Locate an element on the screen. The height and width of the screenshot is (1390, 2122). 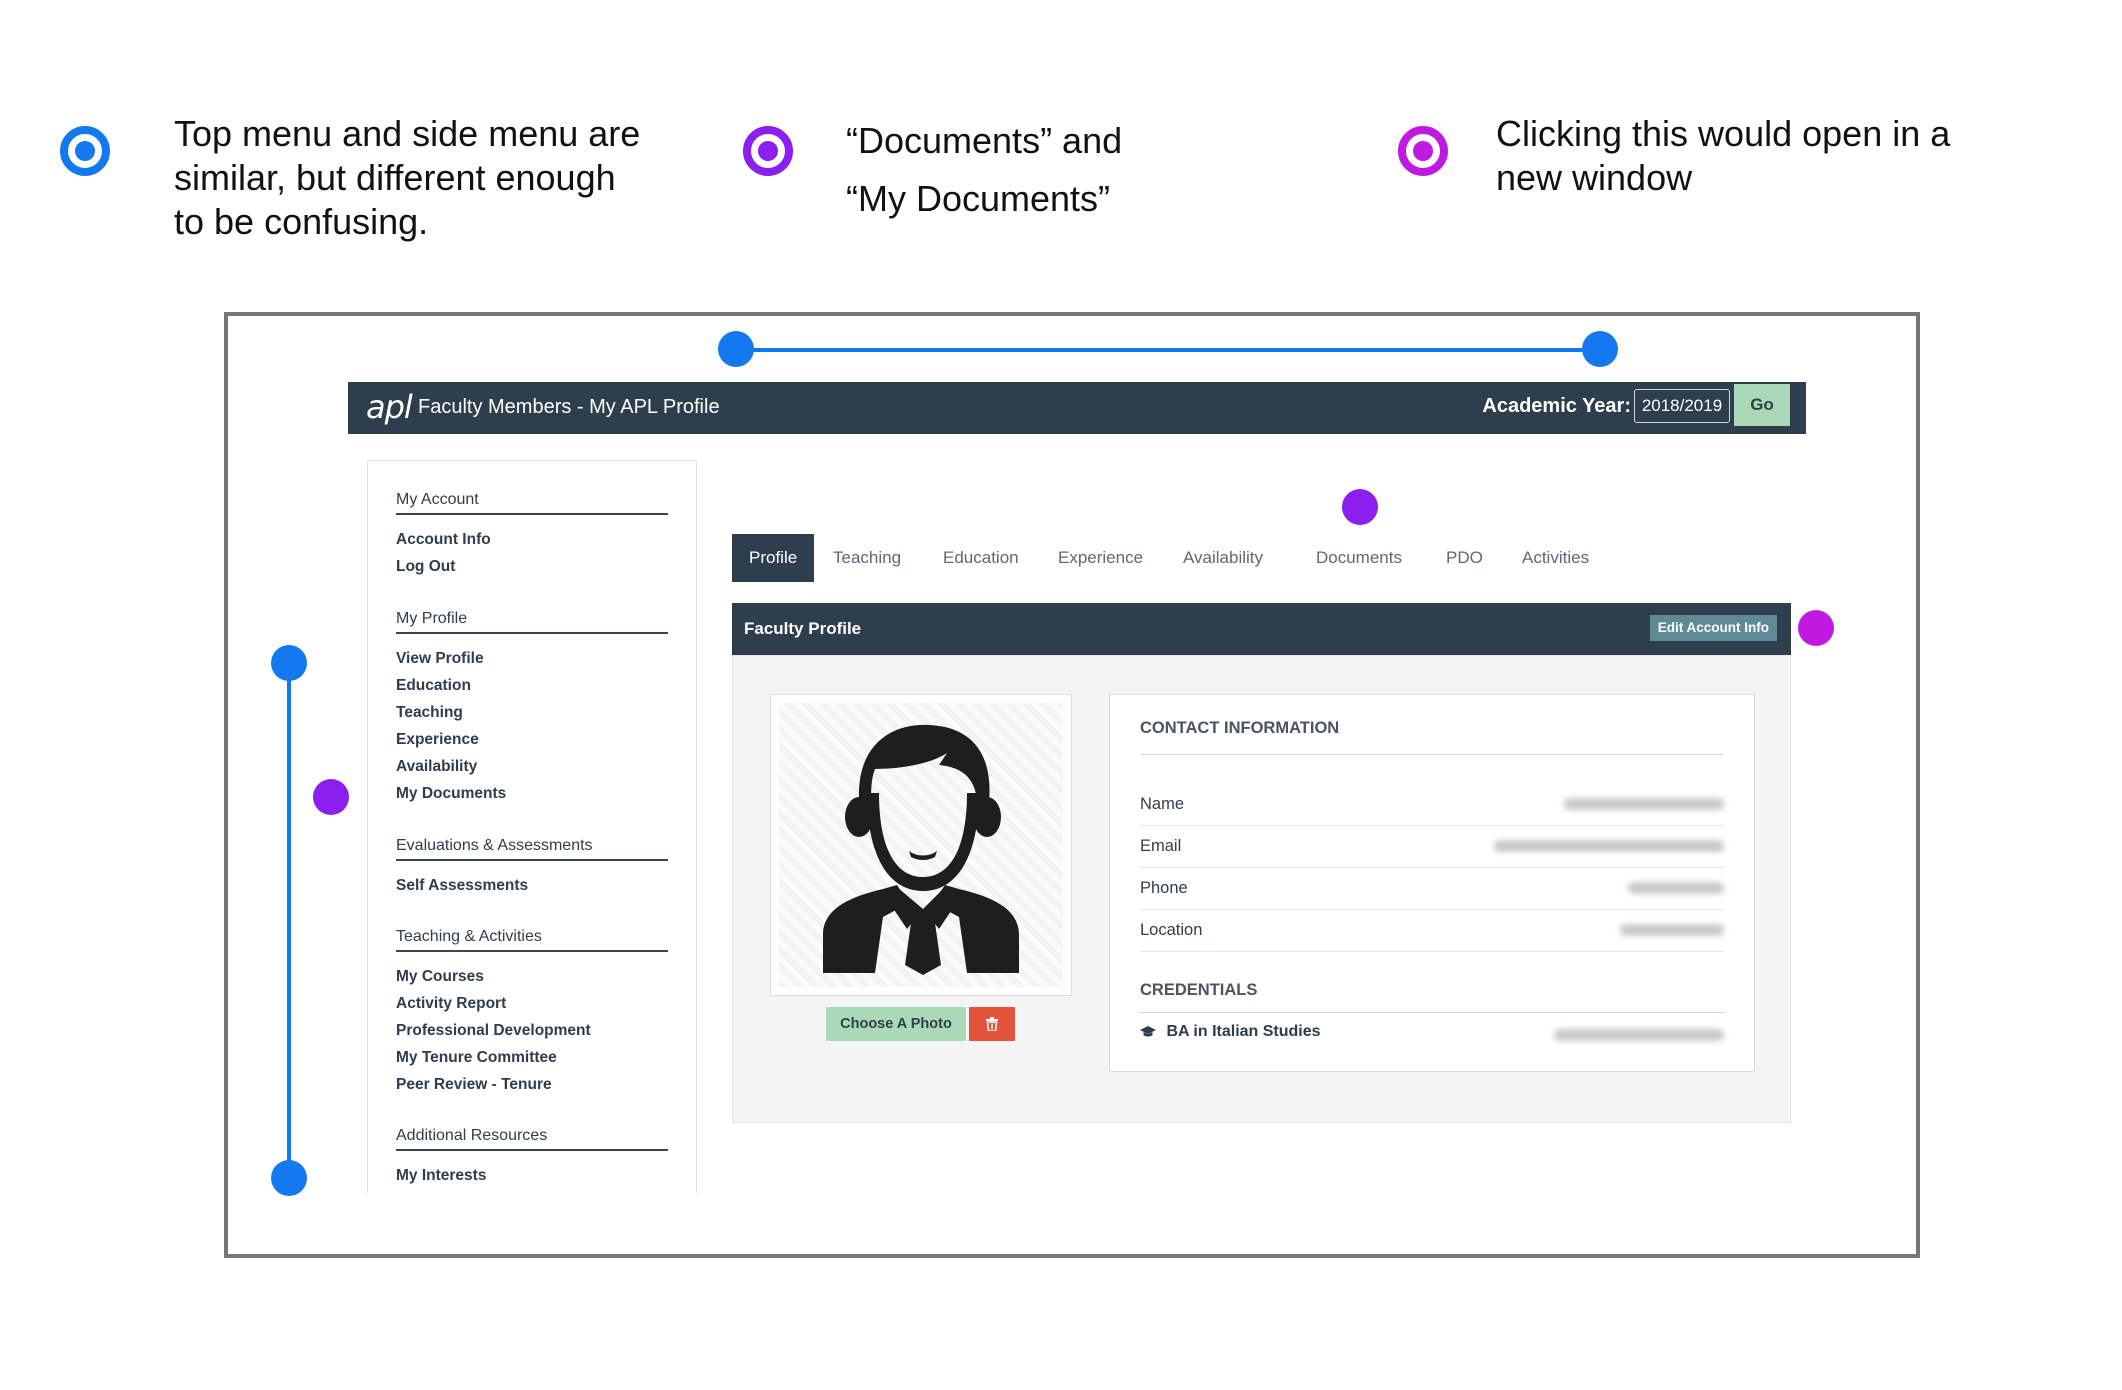
contact-row-name: Name is located at coordinates (1432, 804).